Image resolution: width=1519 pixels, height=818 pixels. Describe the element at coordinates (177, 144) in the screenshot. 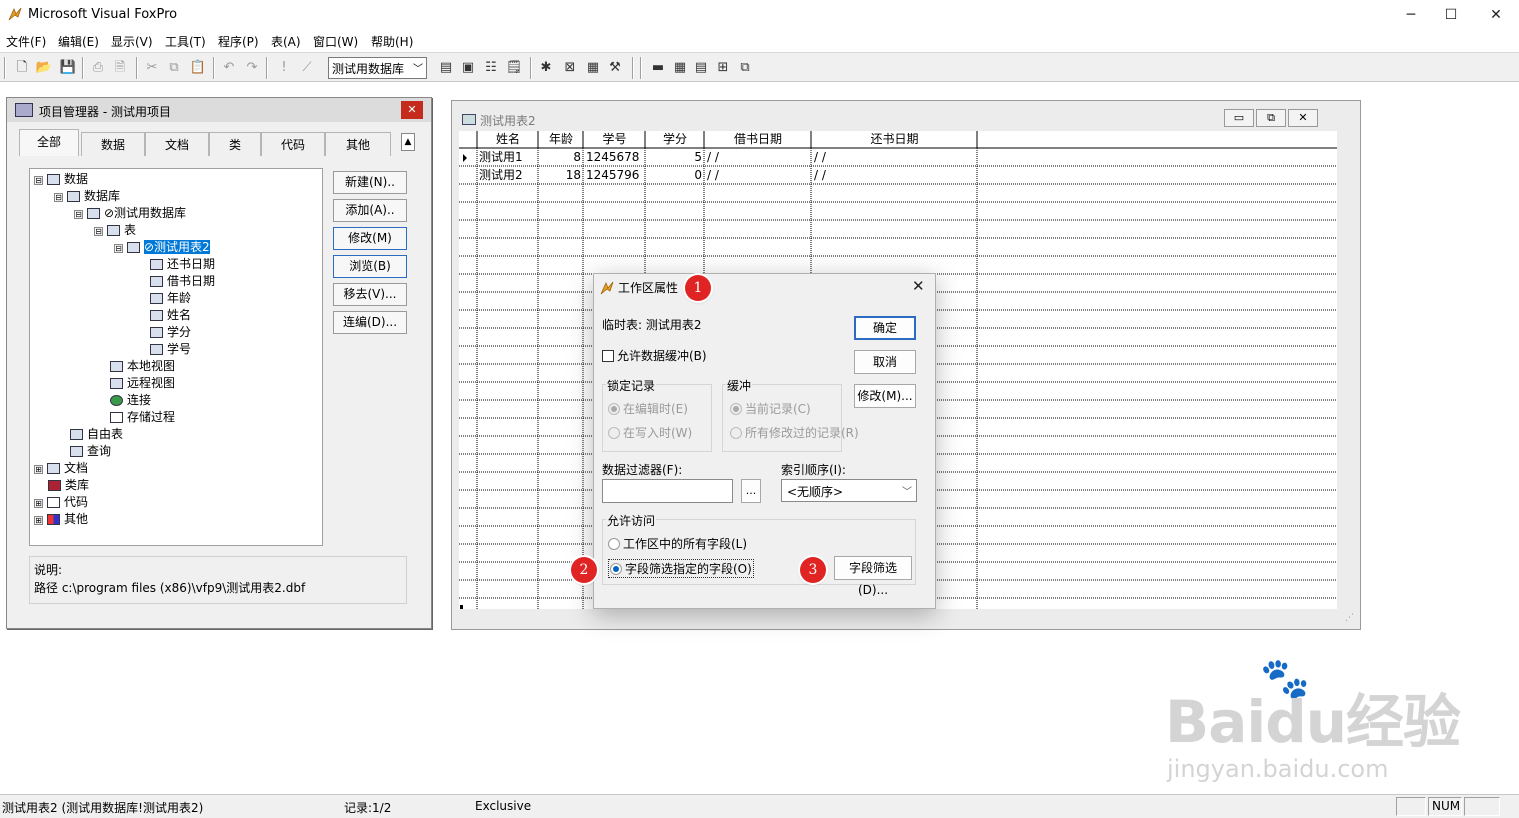

I see `tab-documents: 文档` at that location.